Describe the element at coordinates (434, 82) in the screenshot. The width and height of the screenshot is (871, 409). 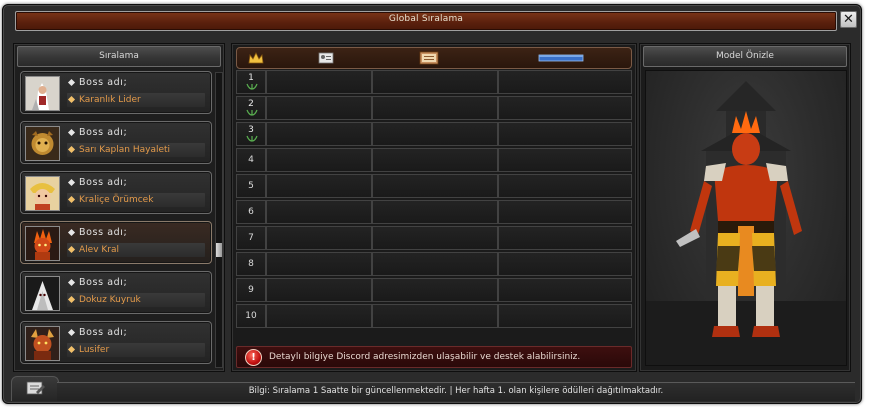
I see `ranking-row: 1` at that location.